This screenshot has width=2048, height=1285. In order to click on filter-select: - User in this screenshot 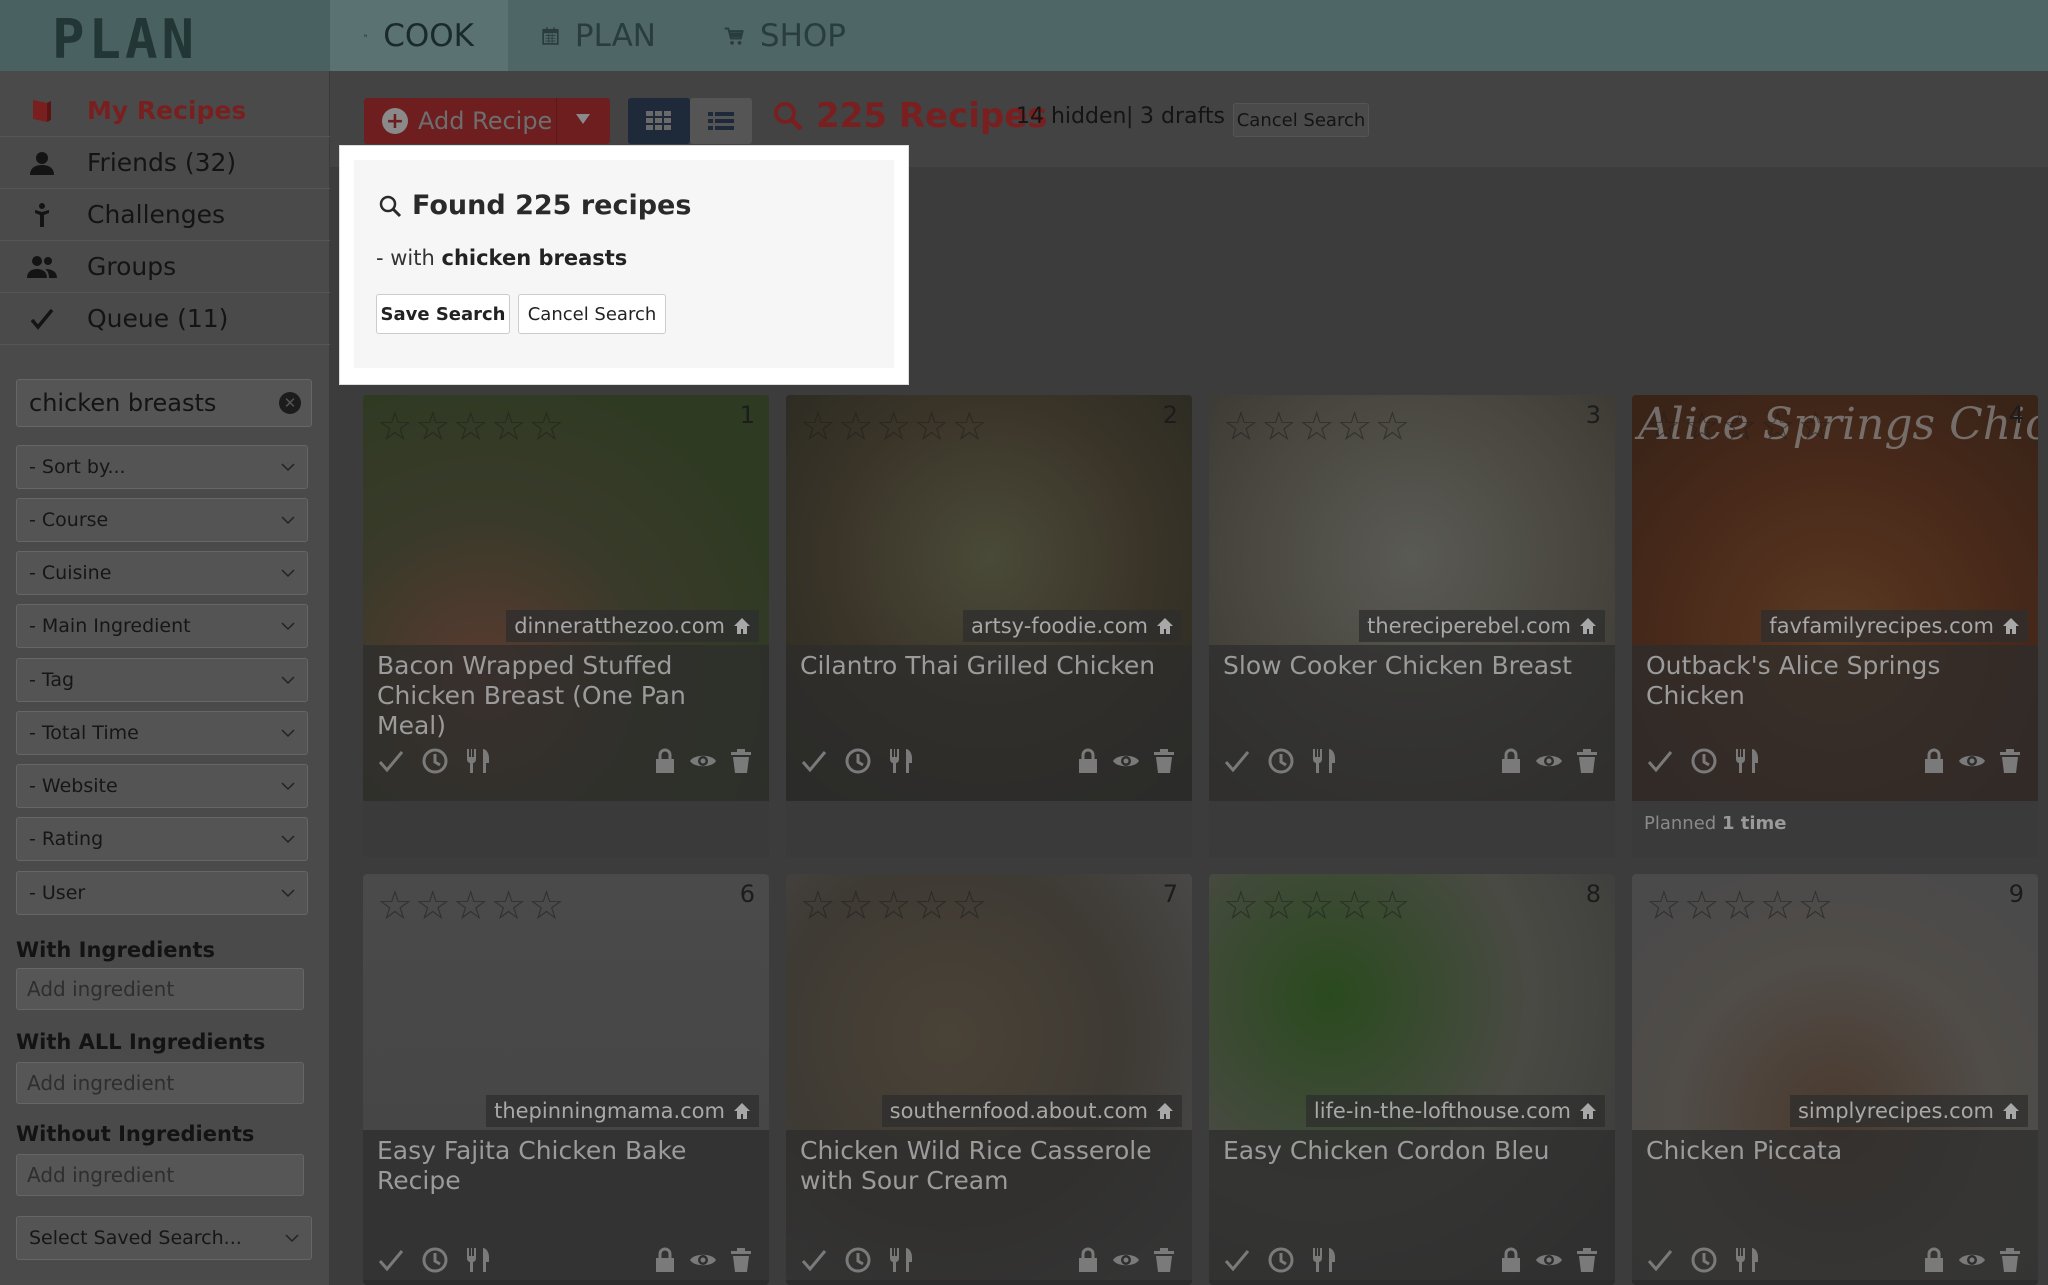, I will do `click(162, 893)`.